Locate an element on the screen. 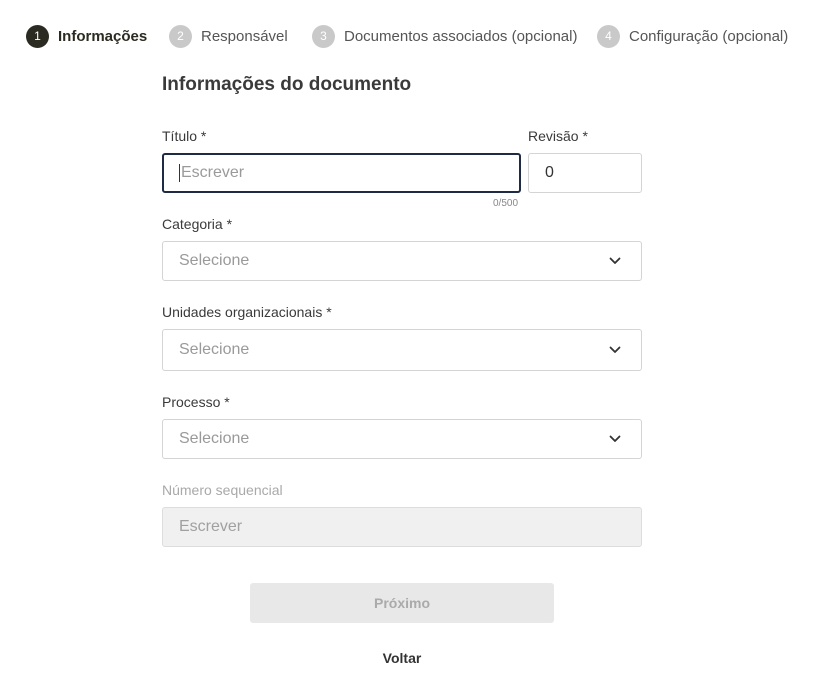 This screenshot has height=691, width=839. step-number: 2 is located at coordinates (180, 36).